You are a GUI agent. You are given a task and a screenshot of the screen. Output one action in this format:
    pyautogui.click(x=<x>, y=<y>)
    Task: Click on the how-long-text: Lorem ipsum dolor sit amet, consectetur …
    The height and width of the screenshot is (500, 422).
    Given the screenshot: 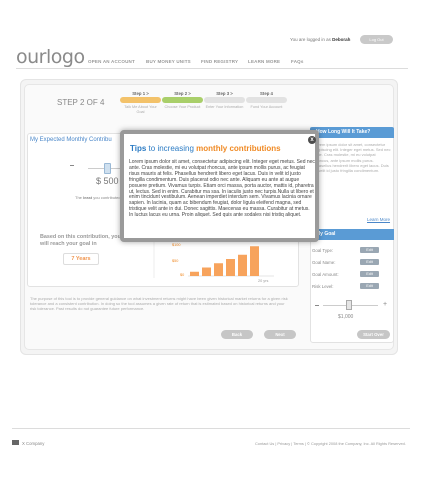 What is the action you would take?
    pyautogui.click(x=352, y=158)
    